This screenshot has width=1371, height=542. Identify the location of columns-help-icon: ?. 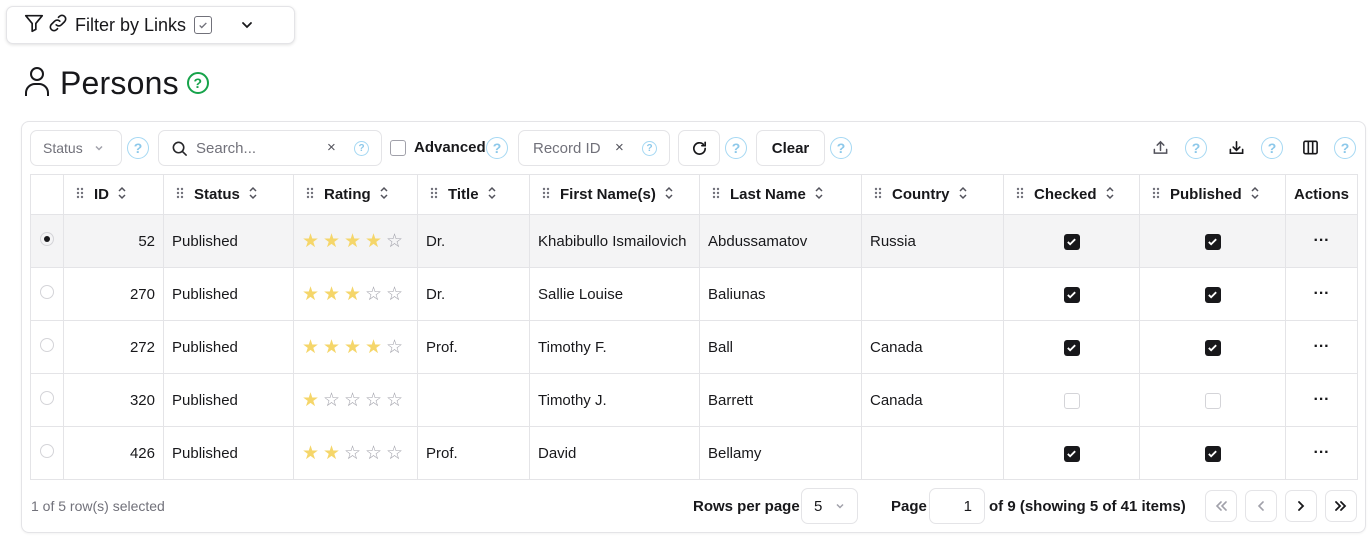
(1345, 148).